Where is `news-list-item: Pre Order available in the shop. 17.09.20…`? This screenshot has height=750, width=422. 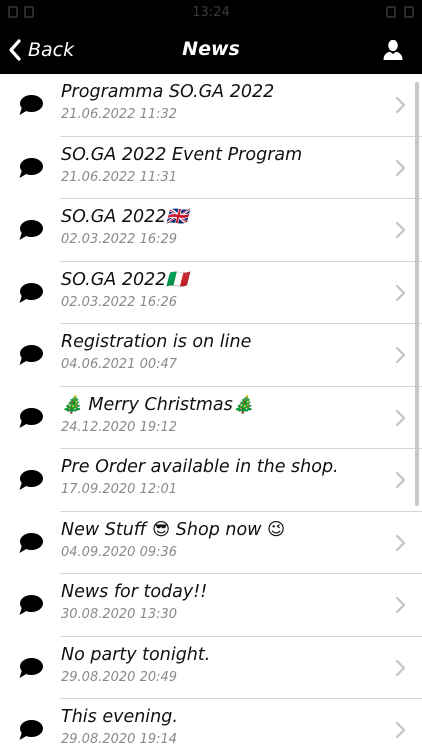 news-list-item: Pre Order available in the shop. 17.09.20… is located at coordinates (211, 480).